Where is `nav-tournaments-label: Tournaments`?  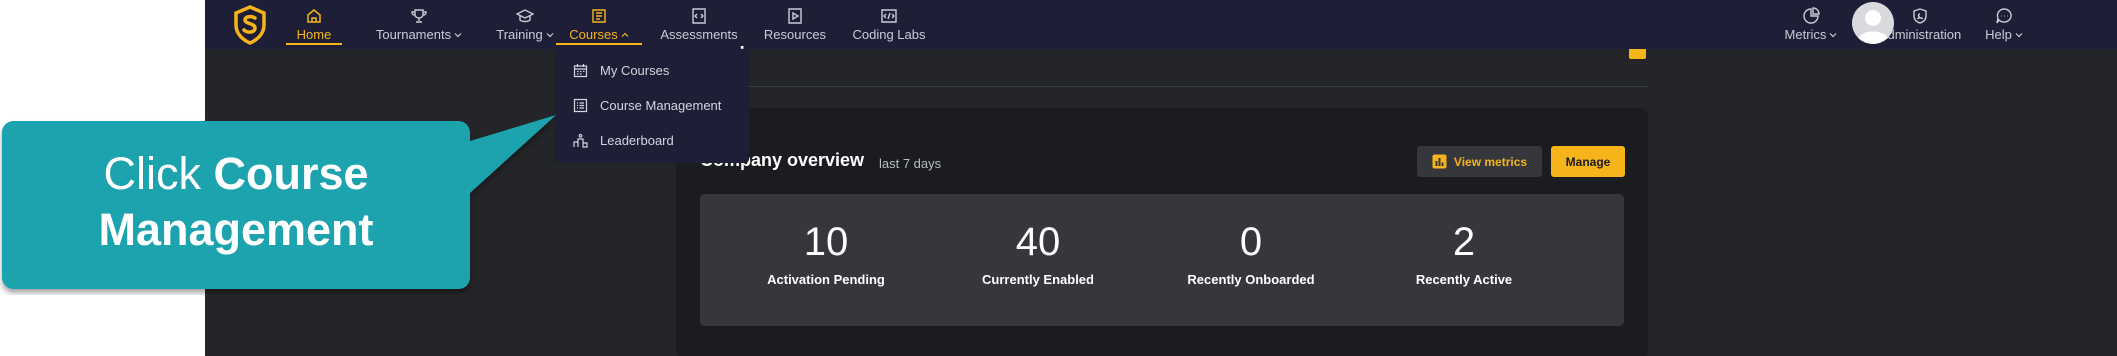 nav-tournaments-label: Tournaments is located at coordinates (413, 34).